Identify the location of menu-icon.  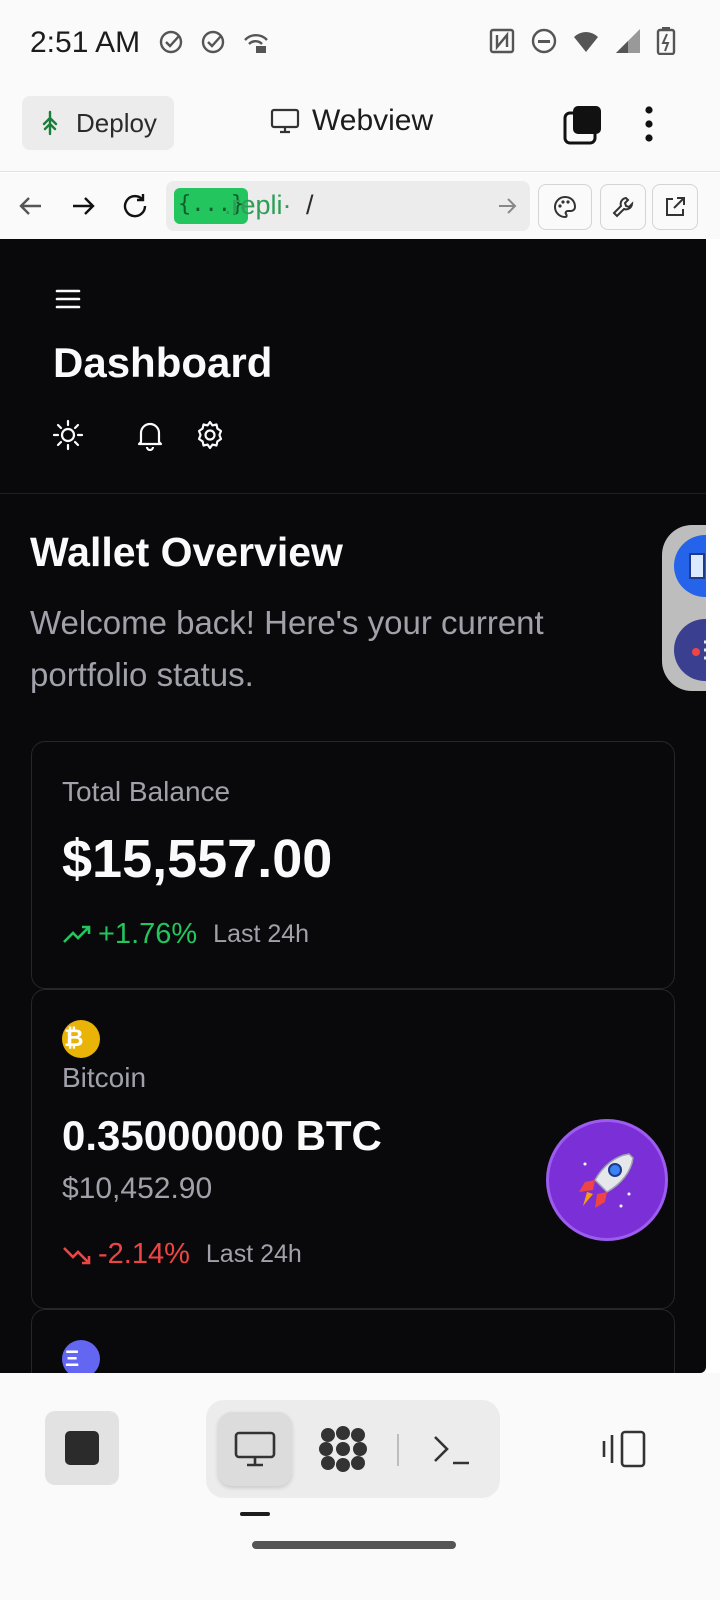
(68, 299).